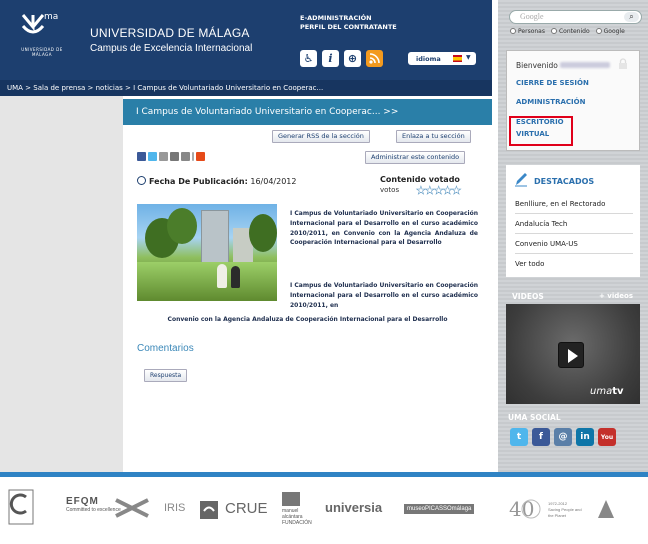  Describe the element at coordinates (165, 348) in the screenshot. I see `comments-title: Comentarios` at that location.